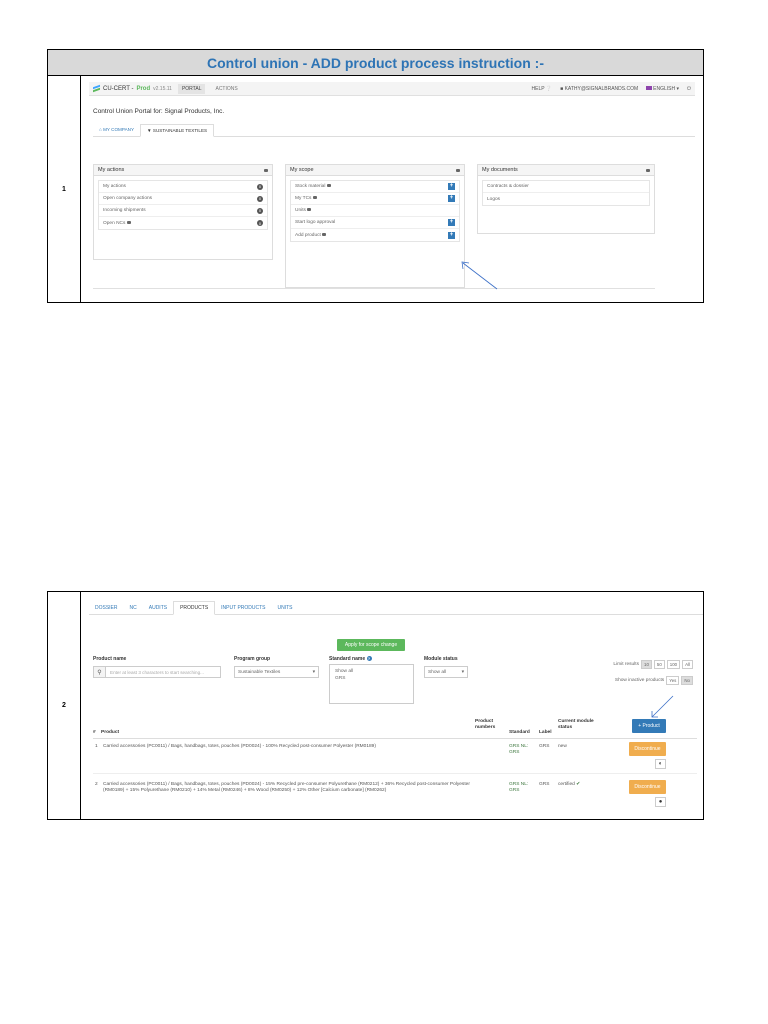 The image size is (768, 1024). Describe the element at coordinates (673, 664) in the screenshot. I see `limit-100: 100` at that location.